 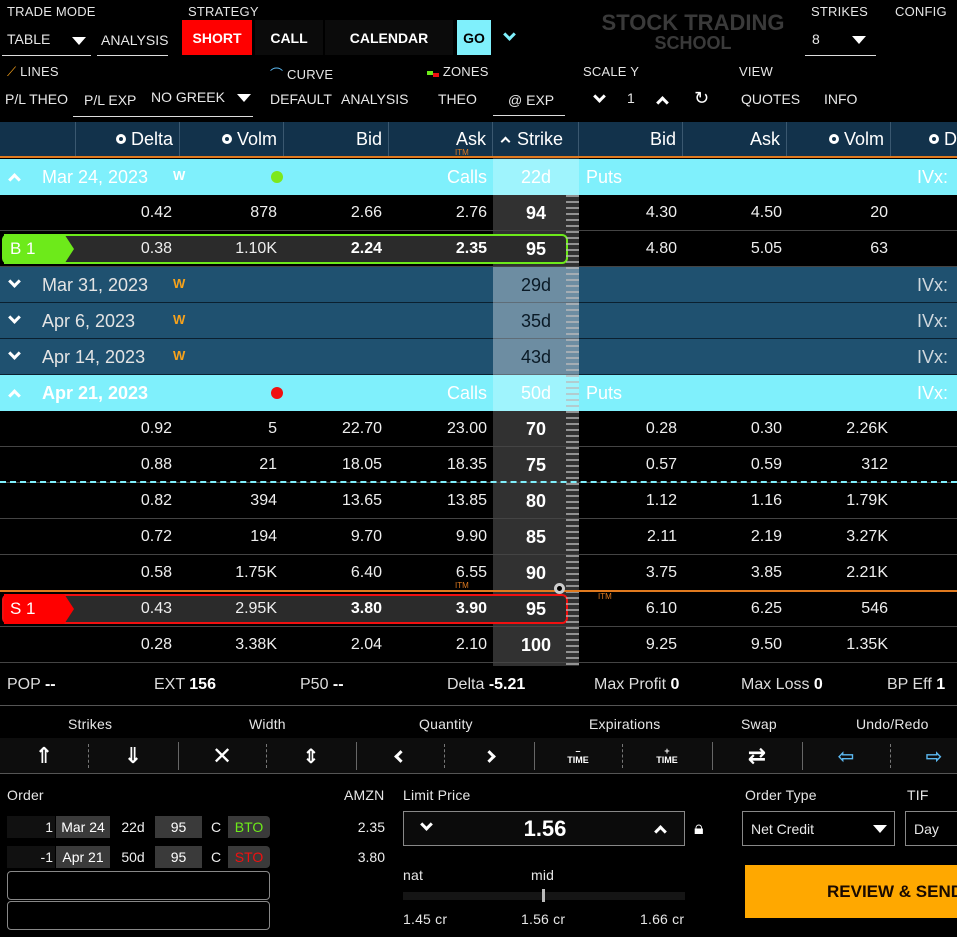 I want to click on analysis-view-tab: ANALYSIS, so click(x=374, y=99).